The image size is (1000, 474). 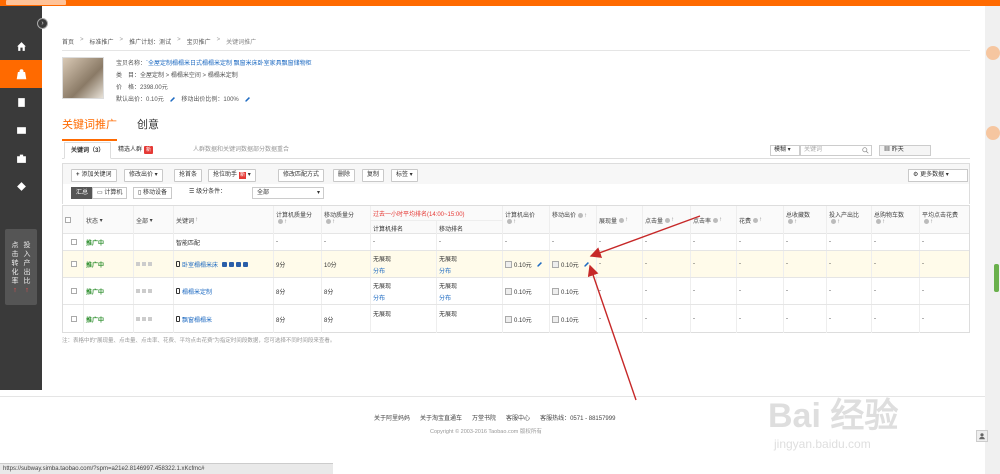 I want to click on header-ctr: 点击率 ↑, so click(x=713, y=220).